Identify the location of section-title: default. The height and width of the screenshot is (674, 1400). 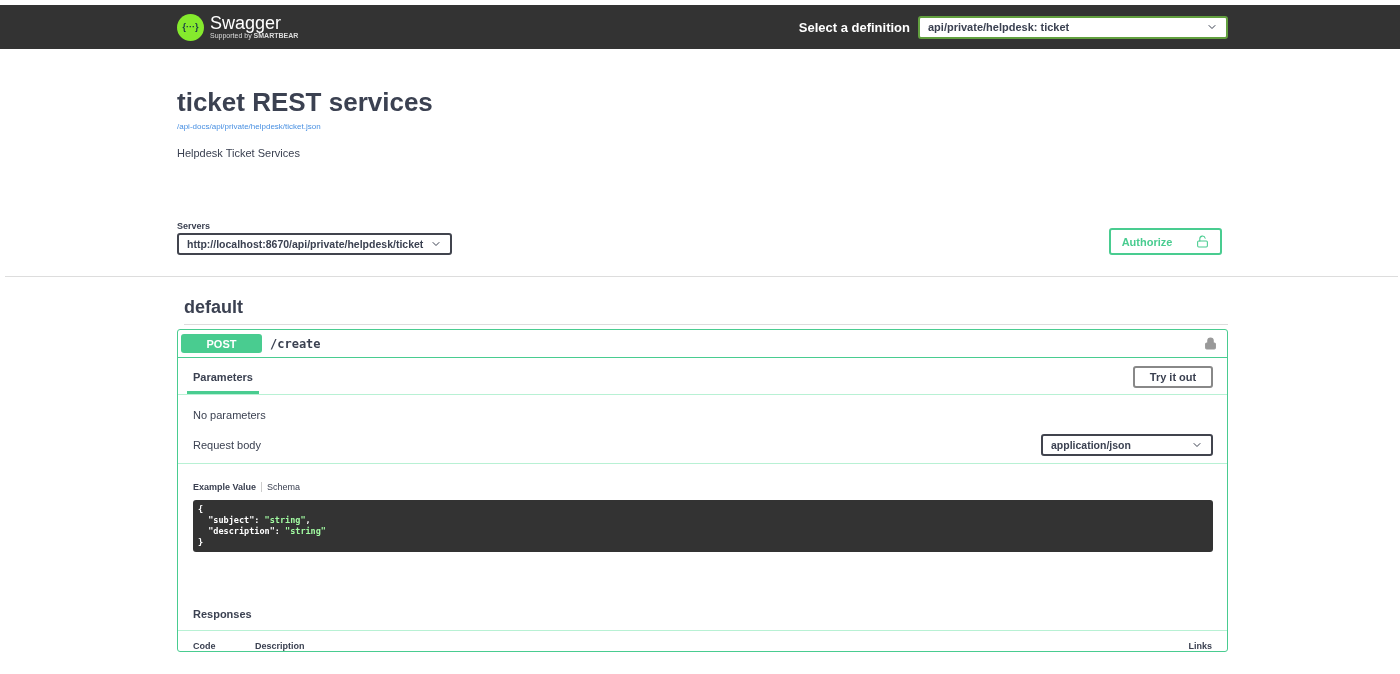
(706, 311).